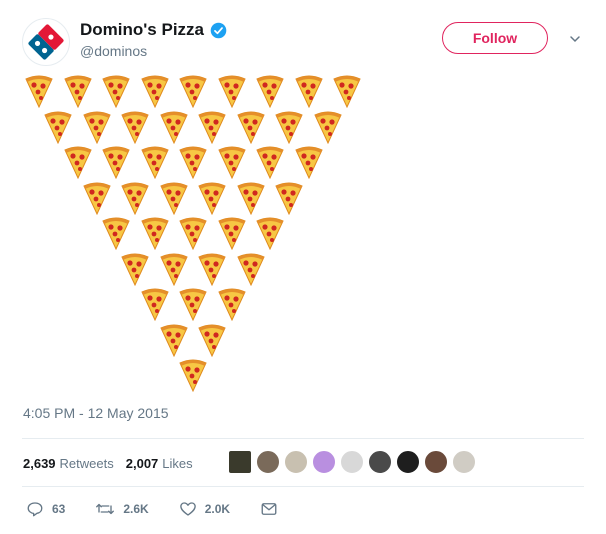 This screenshot has width=606, height=534. What do you see at coordinates (177, 463) in the screenshot?
I see `likes-label: Likes` at bounding box center [177, 463].